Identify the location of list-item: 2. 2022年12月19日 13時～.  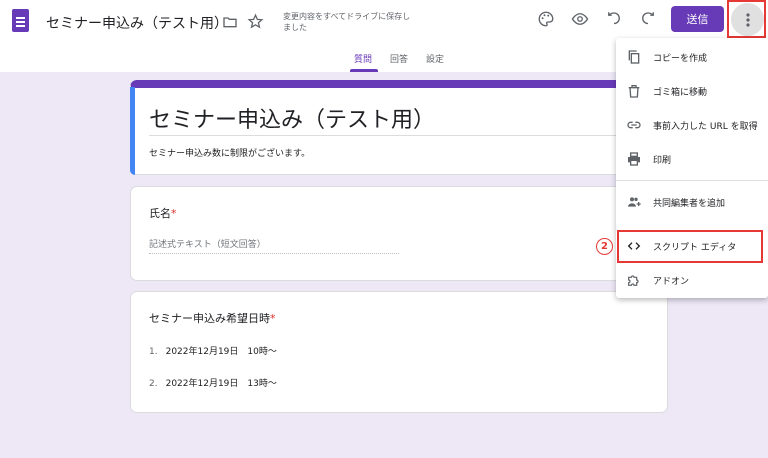
(213, 384).